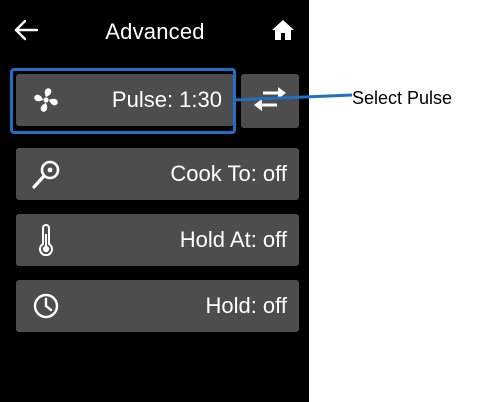 The height and width of the screenshot is (402, 483). I want to click on swap-arrows-icon, so click(270, 101).